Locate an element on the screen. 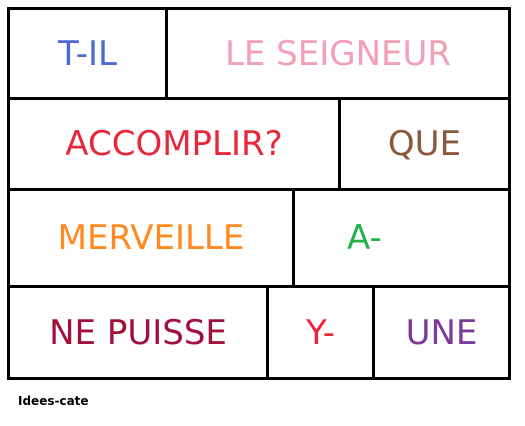 The width and height of the screenshot is (525, 426). watermark-text: Idees-cate is located at coordinates (53, 401).